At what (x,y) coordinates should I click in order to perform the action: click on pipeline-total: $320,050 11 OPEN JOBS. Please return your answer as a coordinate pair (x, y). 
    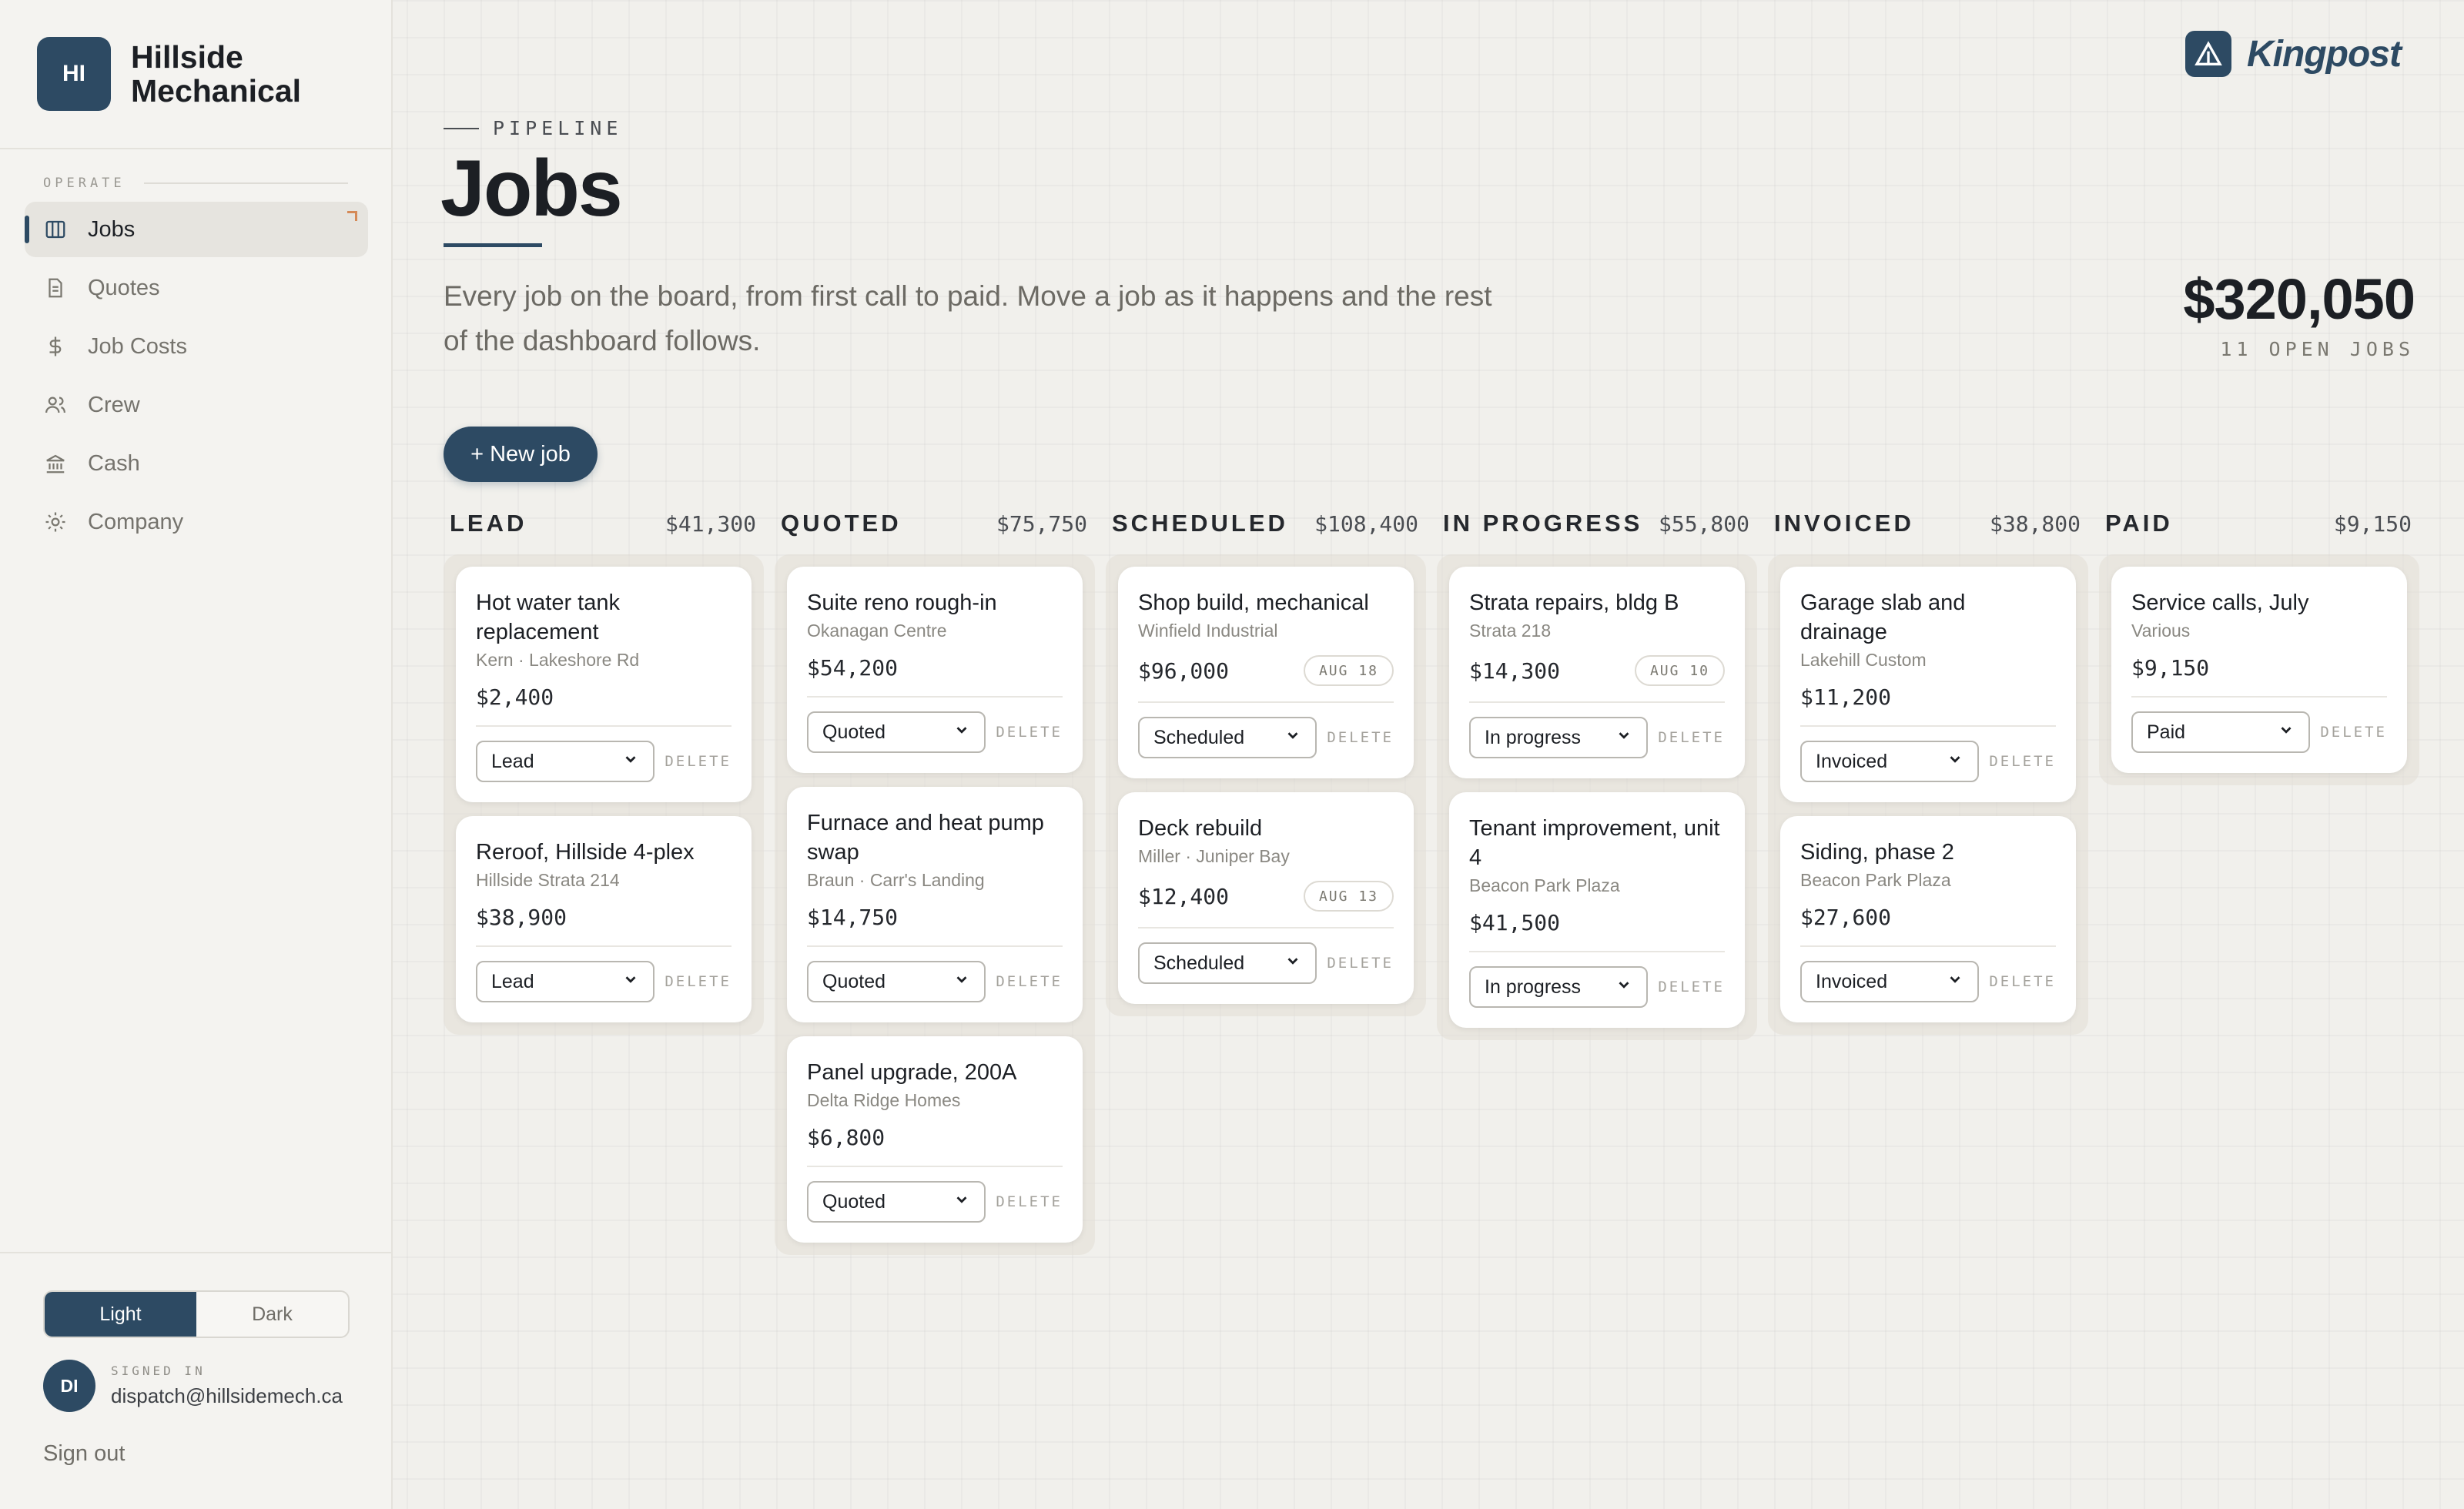
    Looking at the image, I should click on (2299, 313).